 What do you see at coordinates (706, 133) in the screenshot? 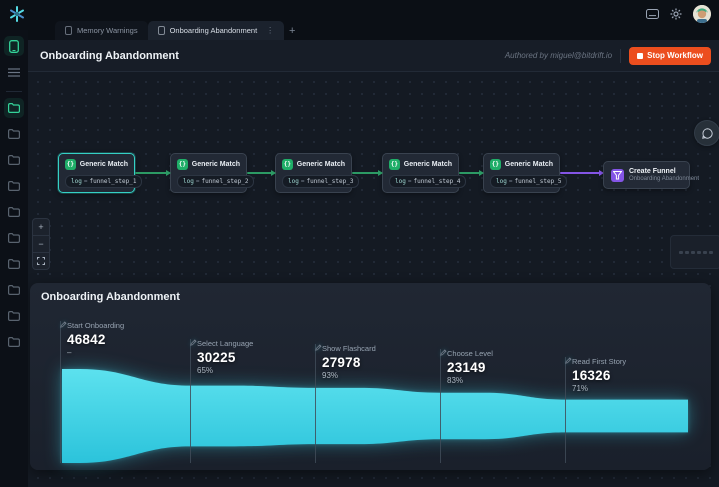
I see `comment-bubble-button` at bounding box center [706, 133].